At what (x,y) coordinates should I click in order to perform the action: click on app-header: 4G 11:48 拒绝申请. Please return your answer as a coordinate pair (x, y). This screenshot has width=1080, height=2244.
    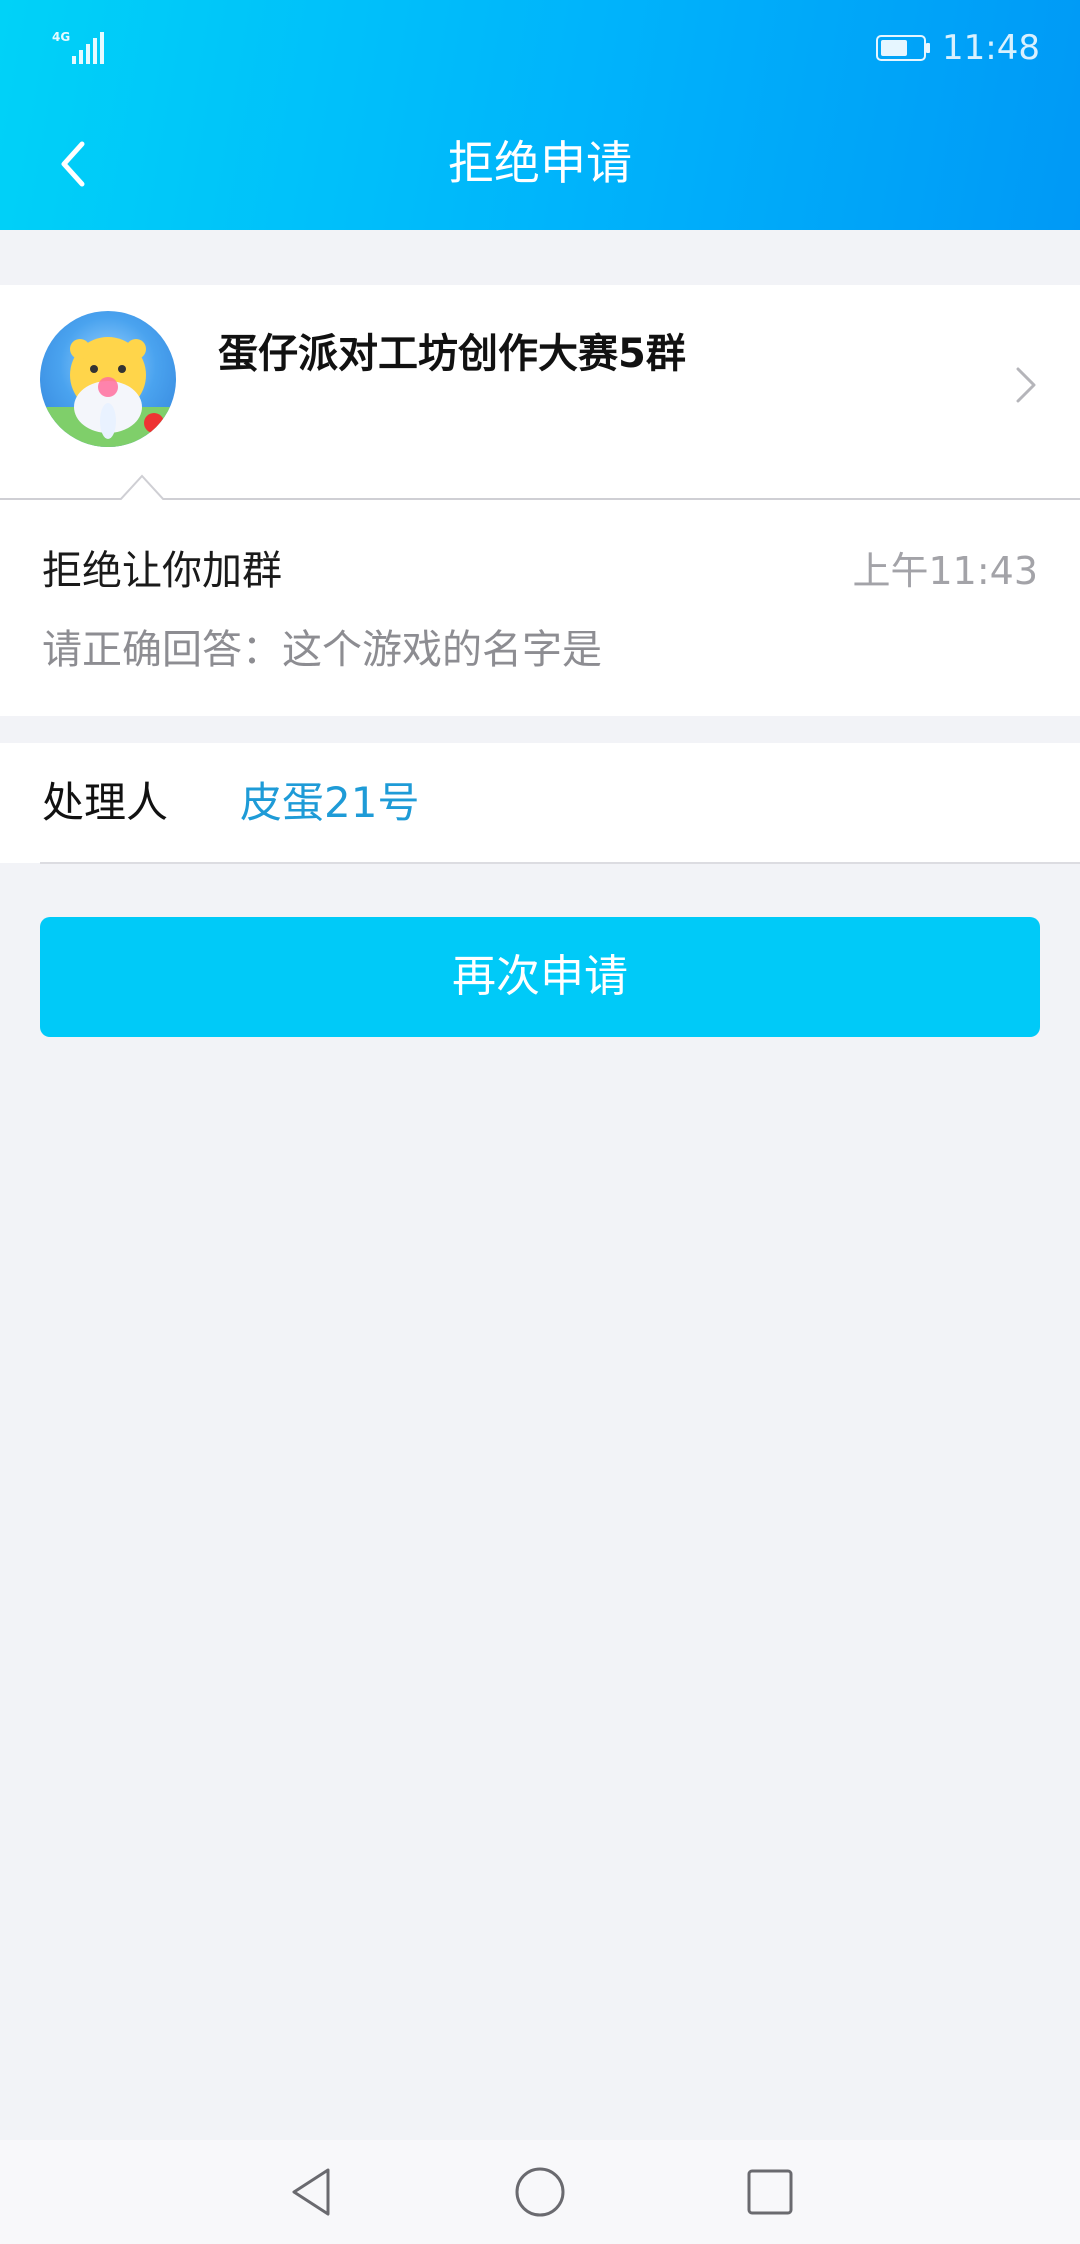
    Looking at the image, I should click on (540, 115).